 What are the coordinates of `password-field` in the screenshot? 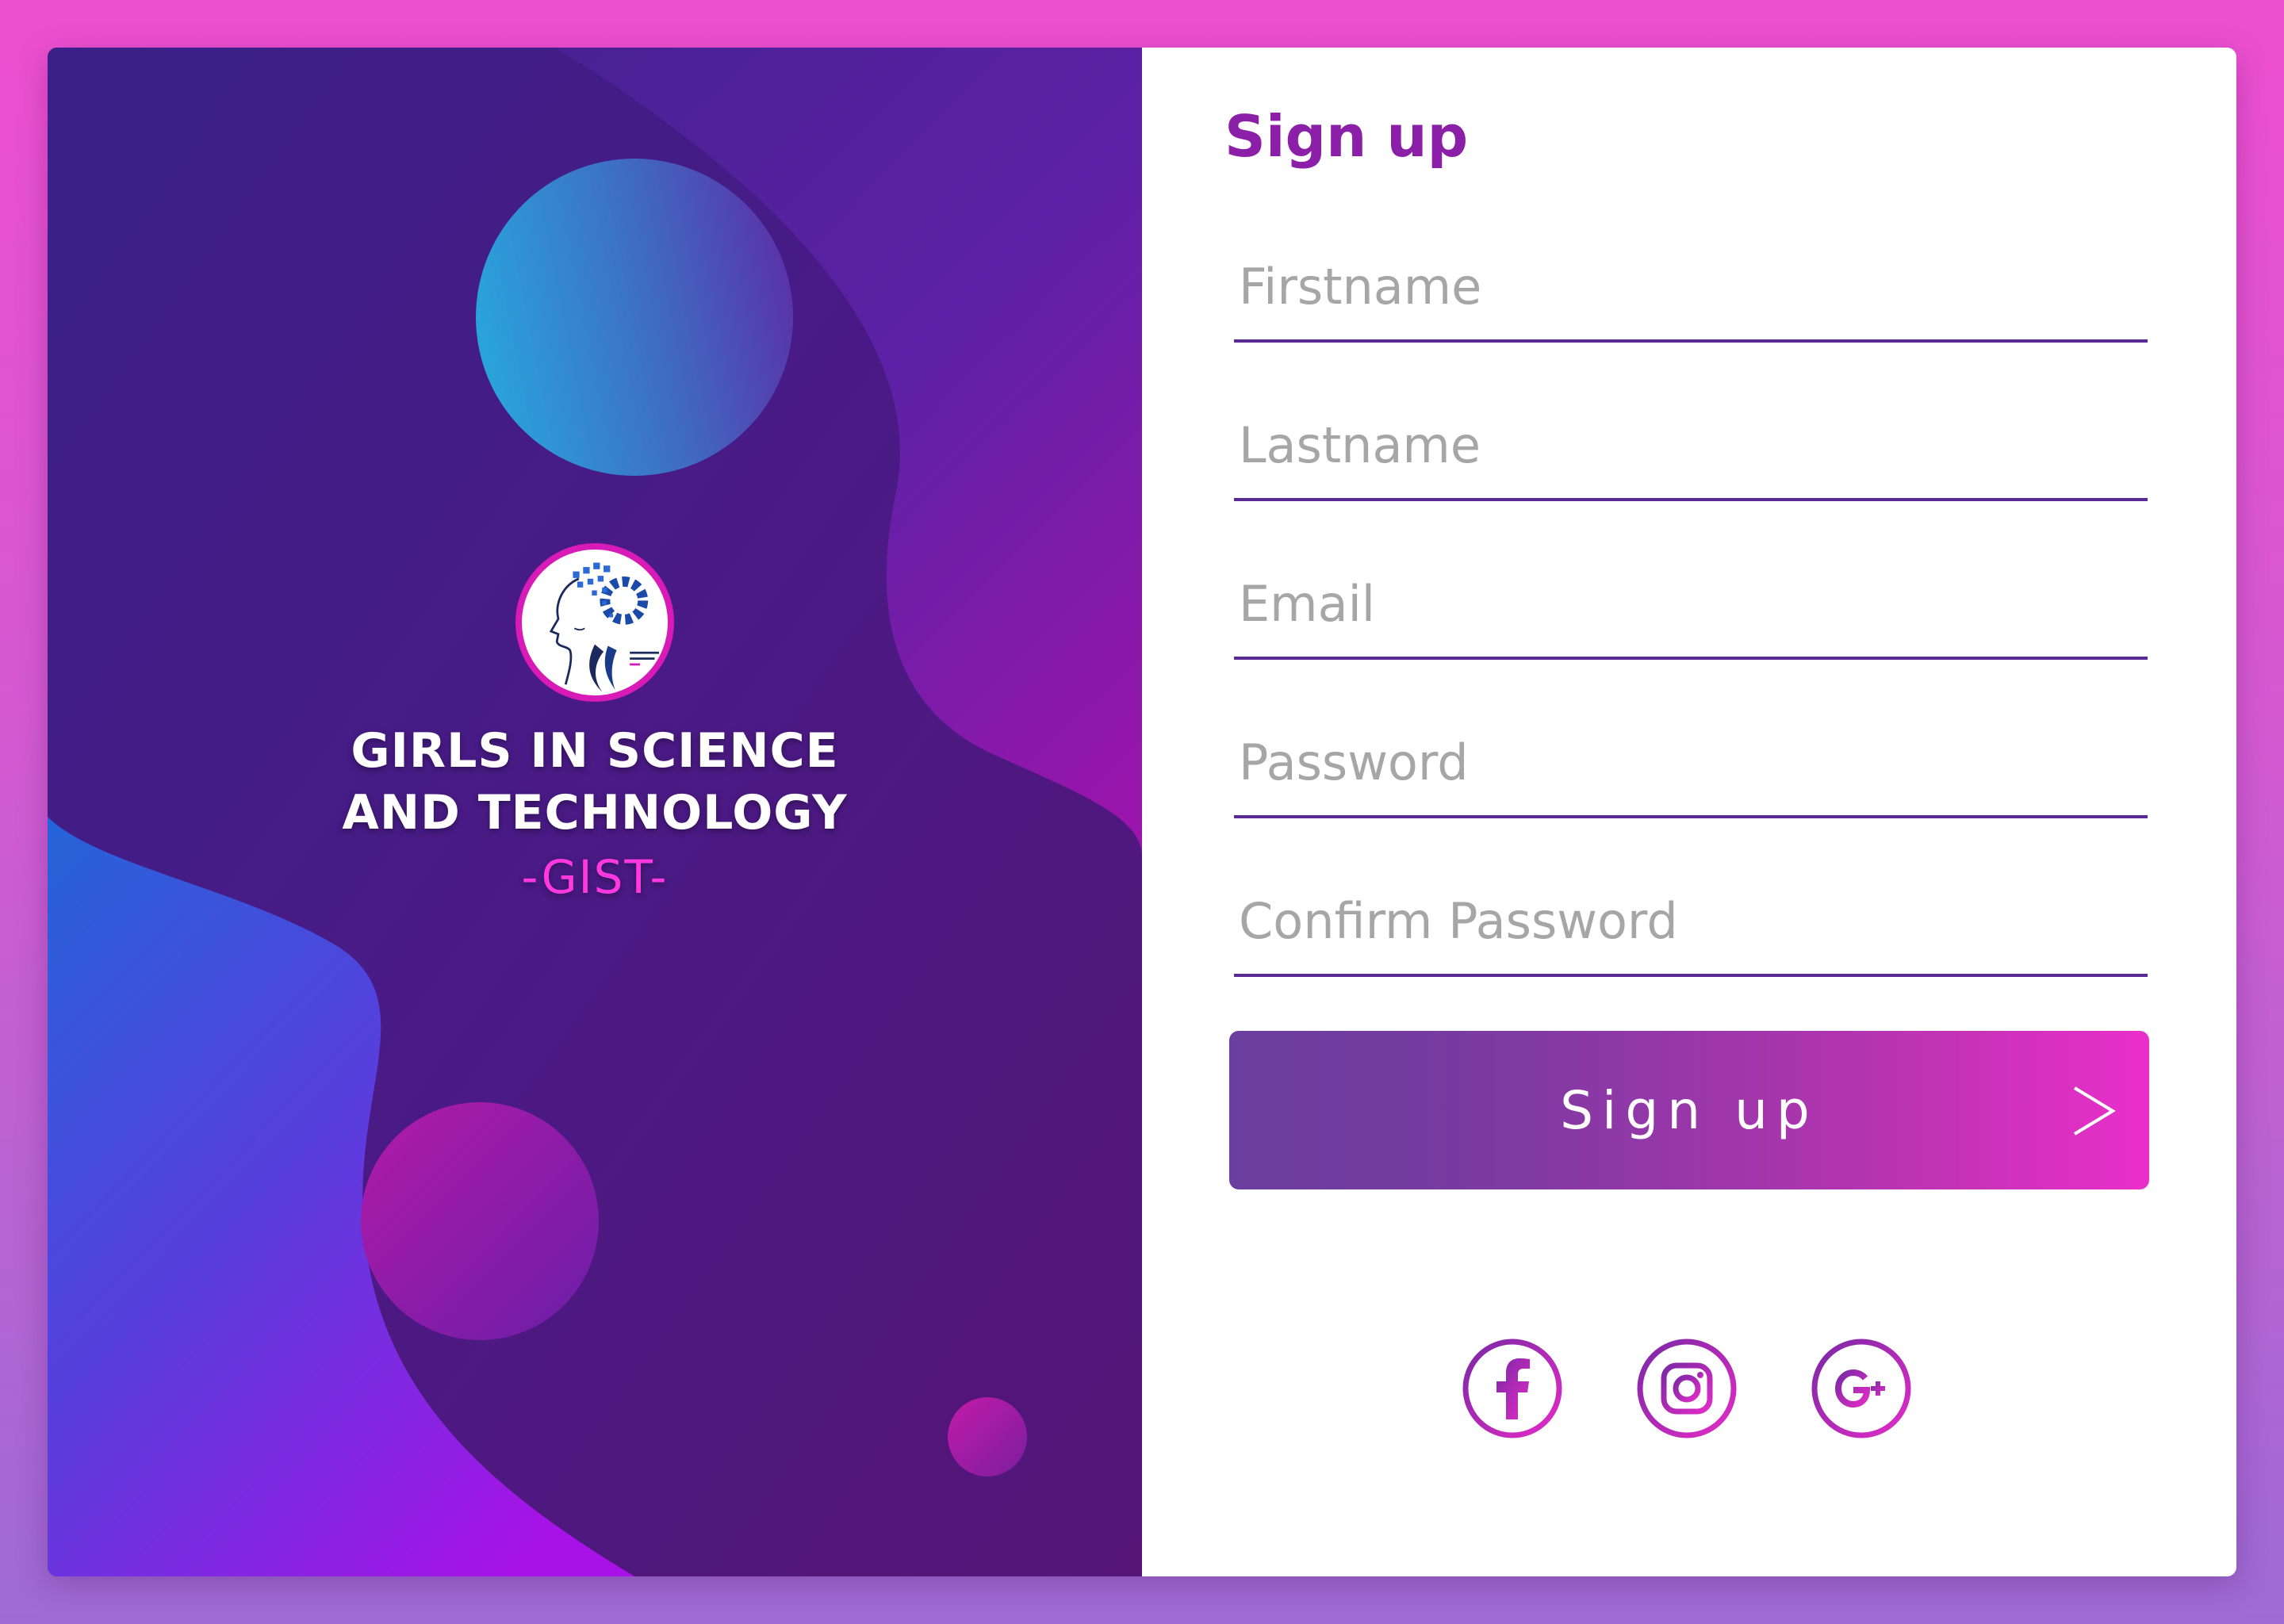 It's located at (1691, 757).